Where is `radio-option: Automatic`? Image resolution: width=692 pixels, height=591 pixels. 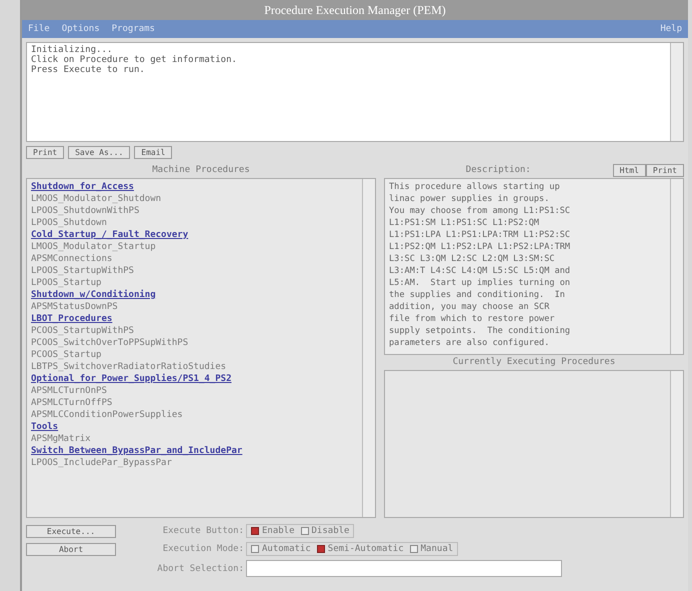
radio-option: Automatic is located at coordinates (281, 549).